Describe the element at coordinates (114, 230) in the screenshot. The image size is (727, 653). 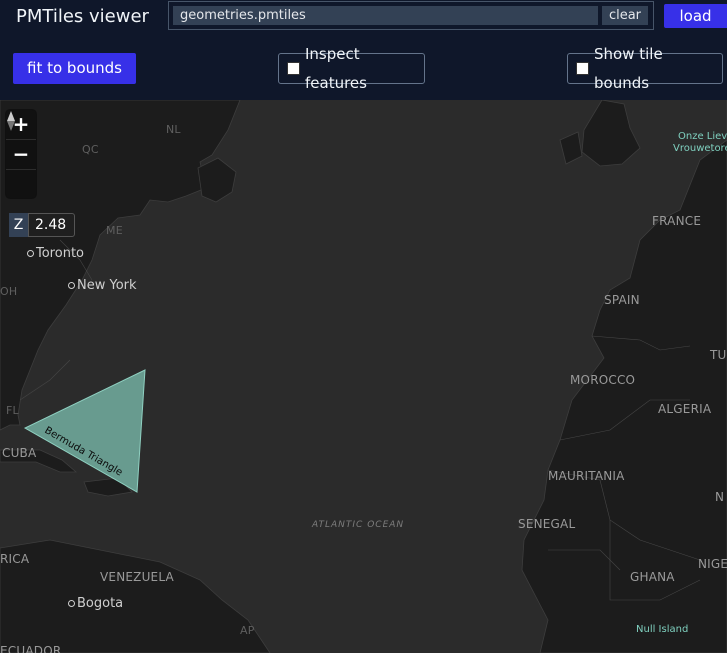
I see `region-label-me: ME` at that location.